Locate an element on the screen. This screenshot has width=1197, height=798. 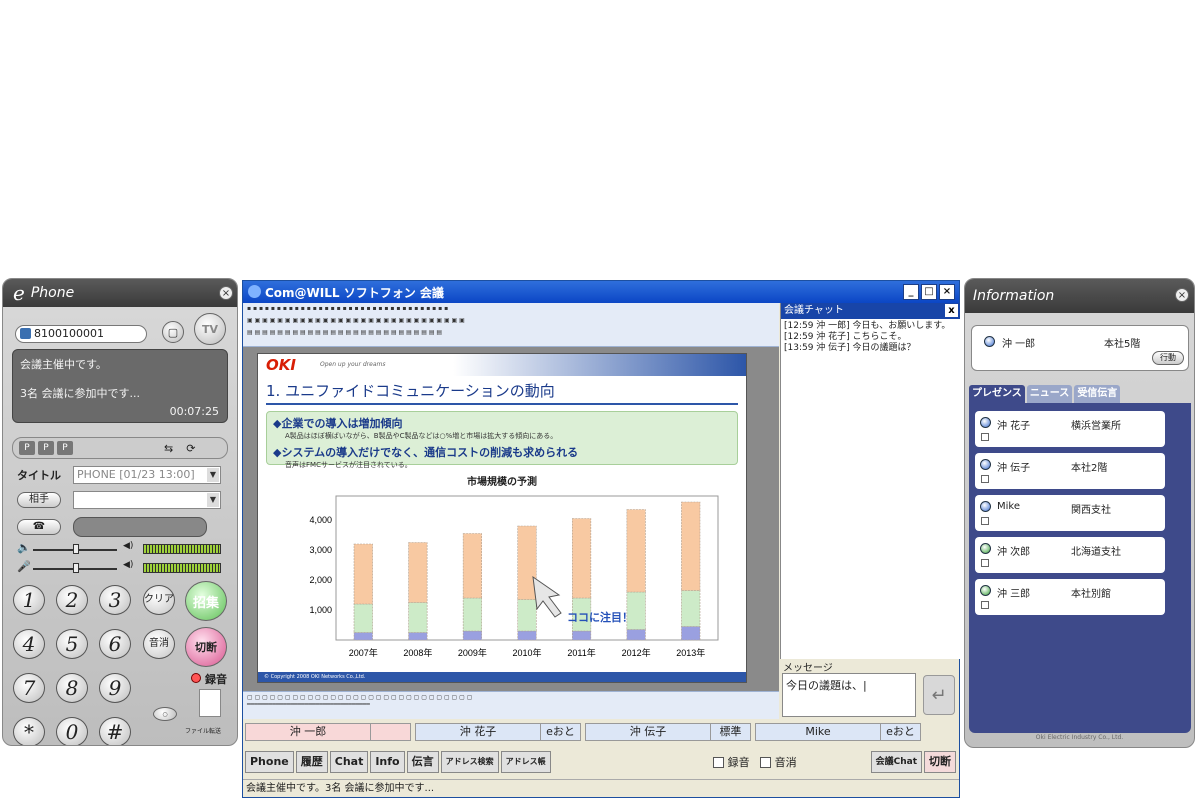
record-checkbox: 録音 is located at coordinates (731, 762).